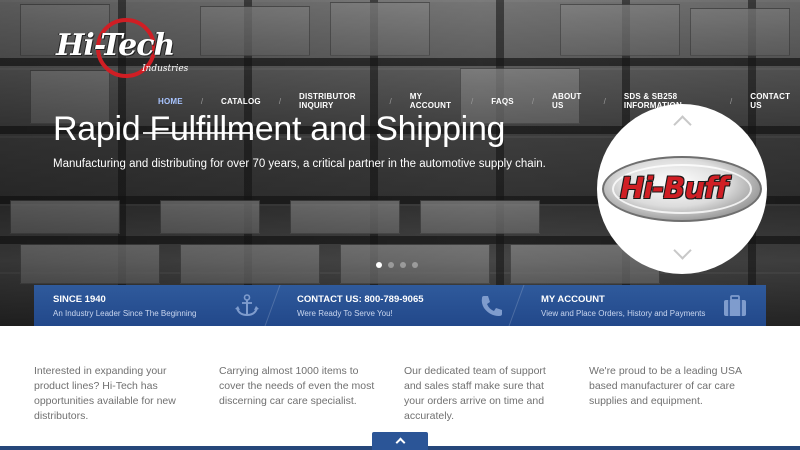 Image resolution: width=800 pixels, height=450 pixels. What do you see at coordinates (682, 121) in the screenshot?
I see `chevron-up-icon` at bounding box center [682, 121].